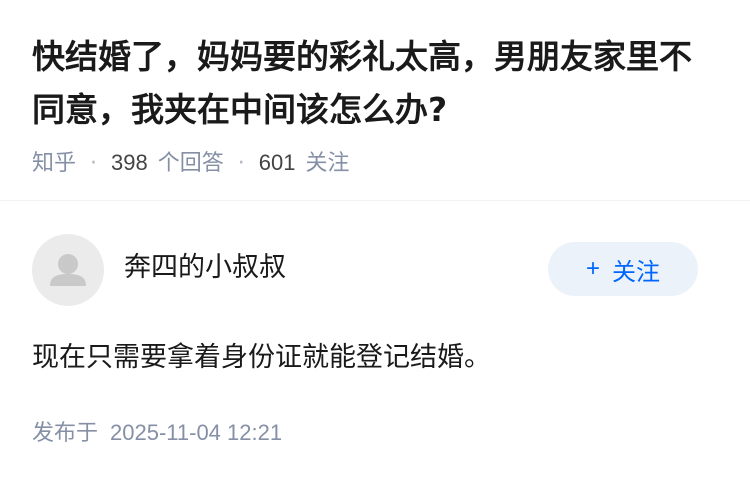 This screenshot has height=484, width=750. I want to click on followers-count: 601, so click(277, 162).